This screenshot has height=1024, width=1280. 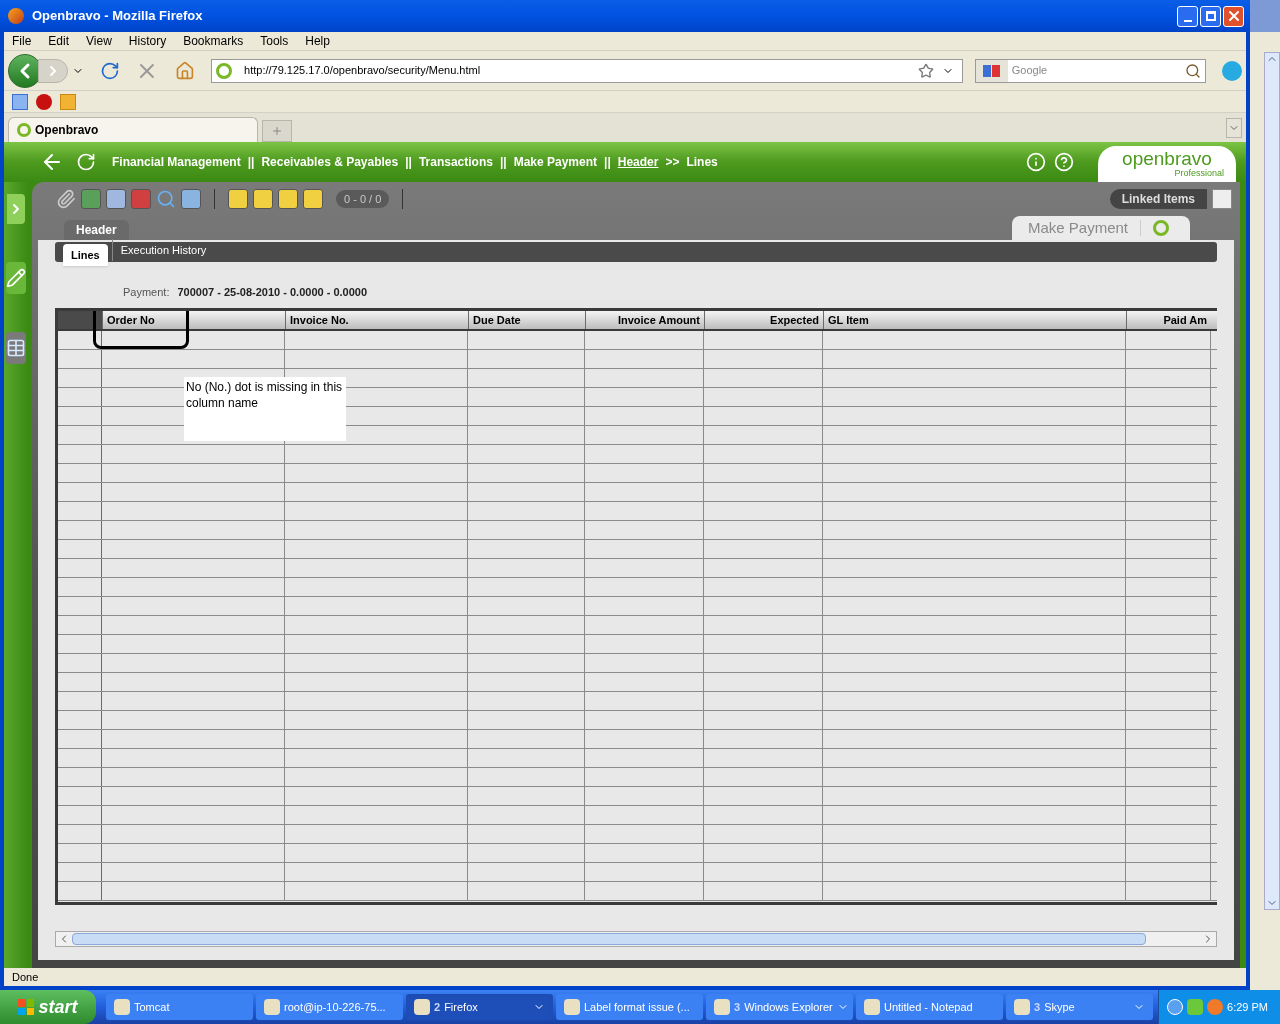 I want to click on breadcrumb-item: Transactions, so click(x=455, y=162).